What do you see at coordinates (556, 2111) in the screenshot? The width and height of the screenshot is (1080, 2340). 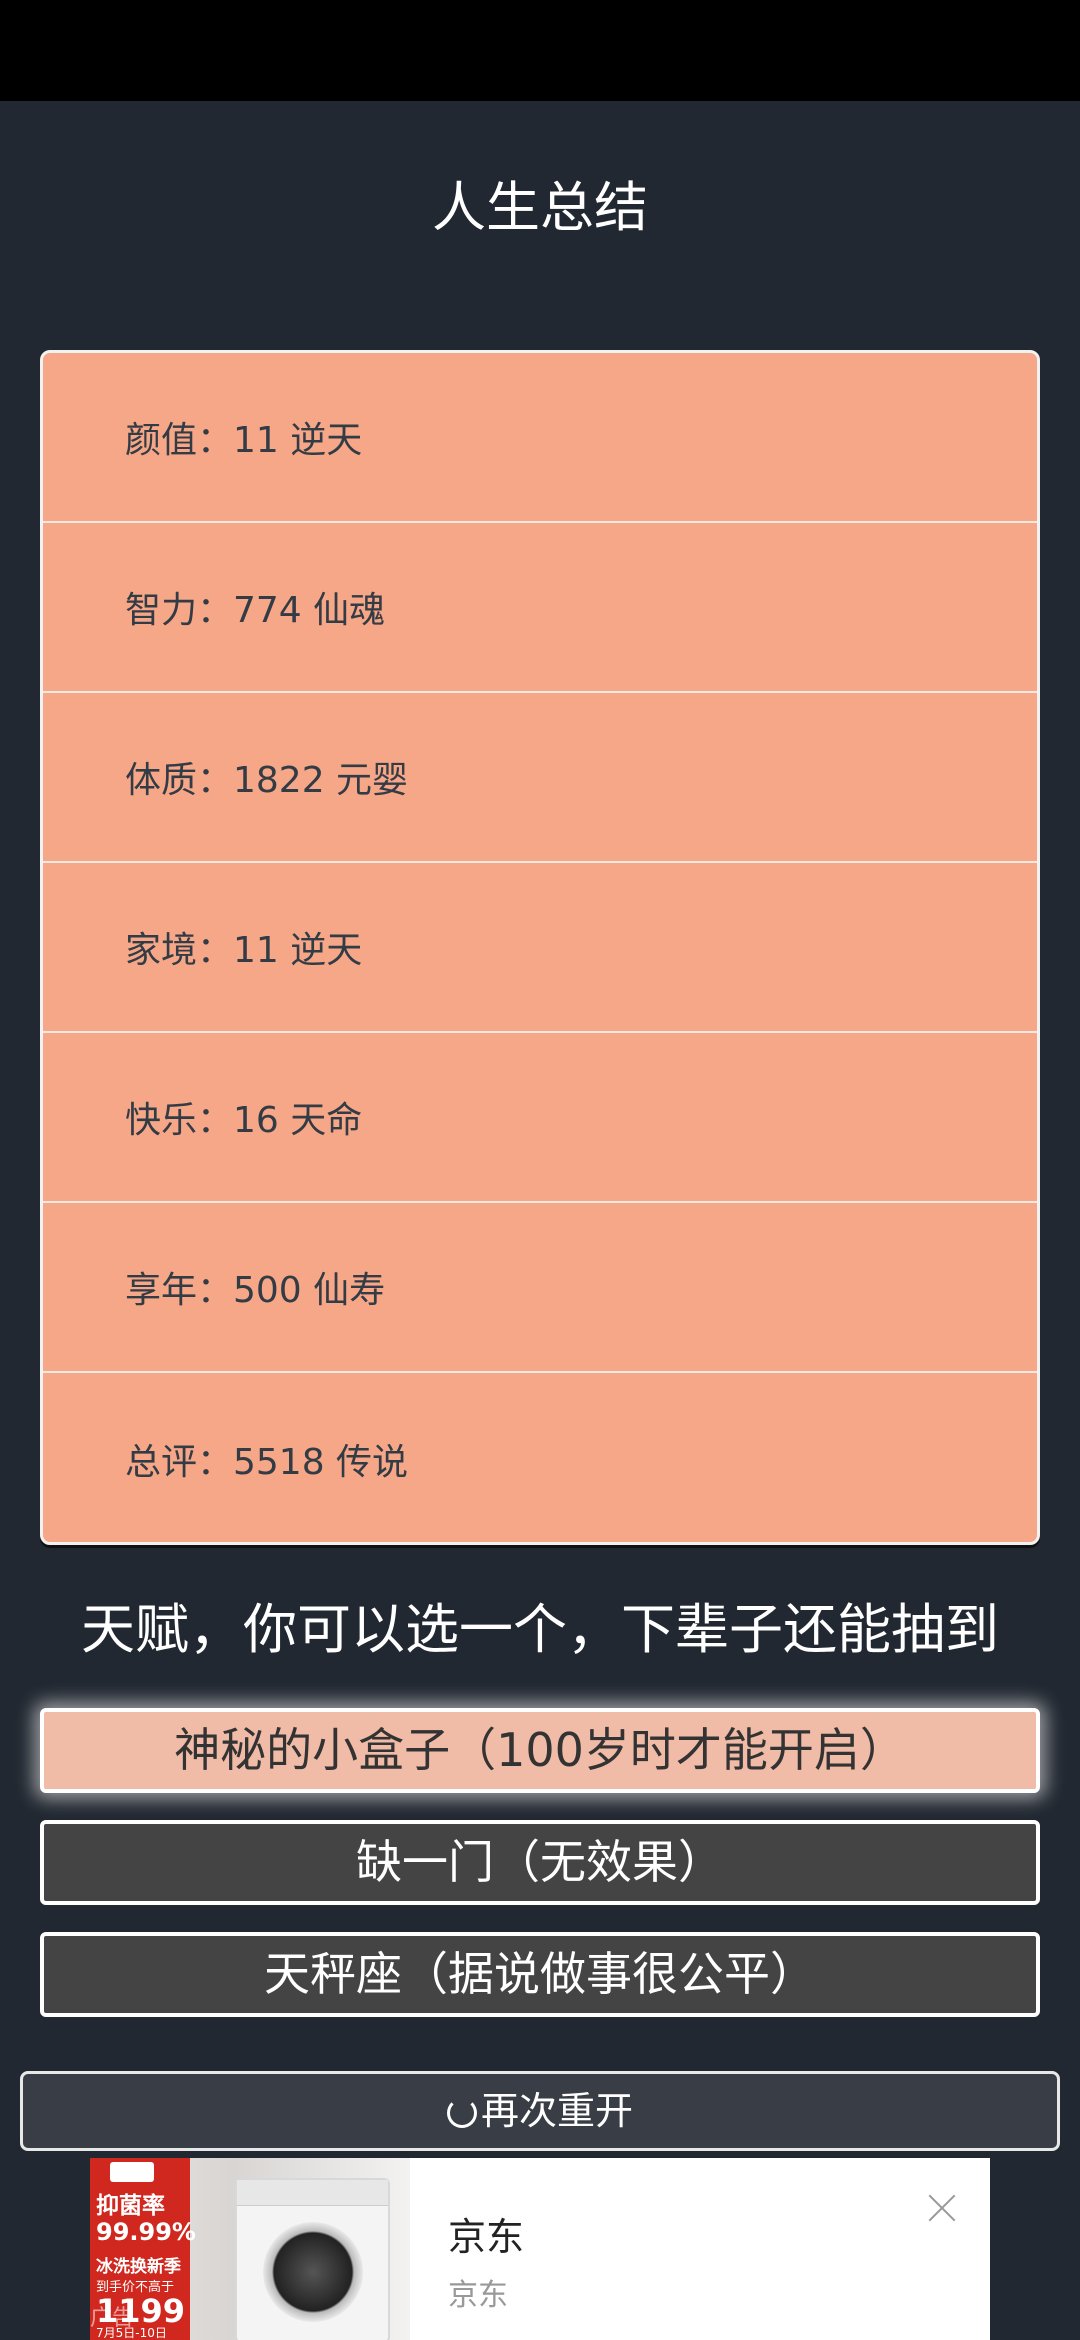 I see `restart-label: 再次重开` at bounding box center [556, 2111].